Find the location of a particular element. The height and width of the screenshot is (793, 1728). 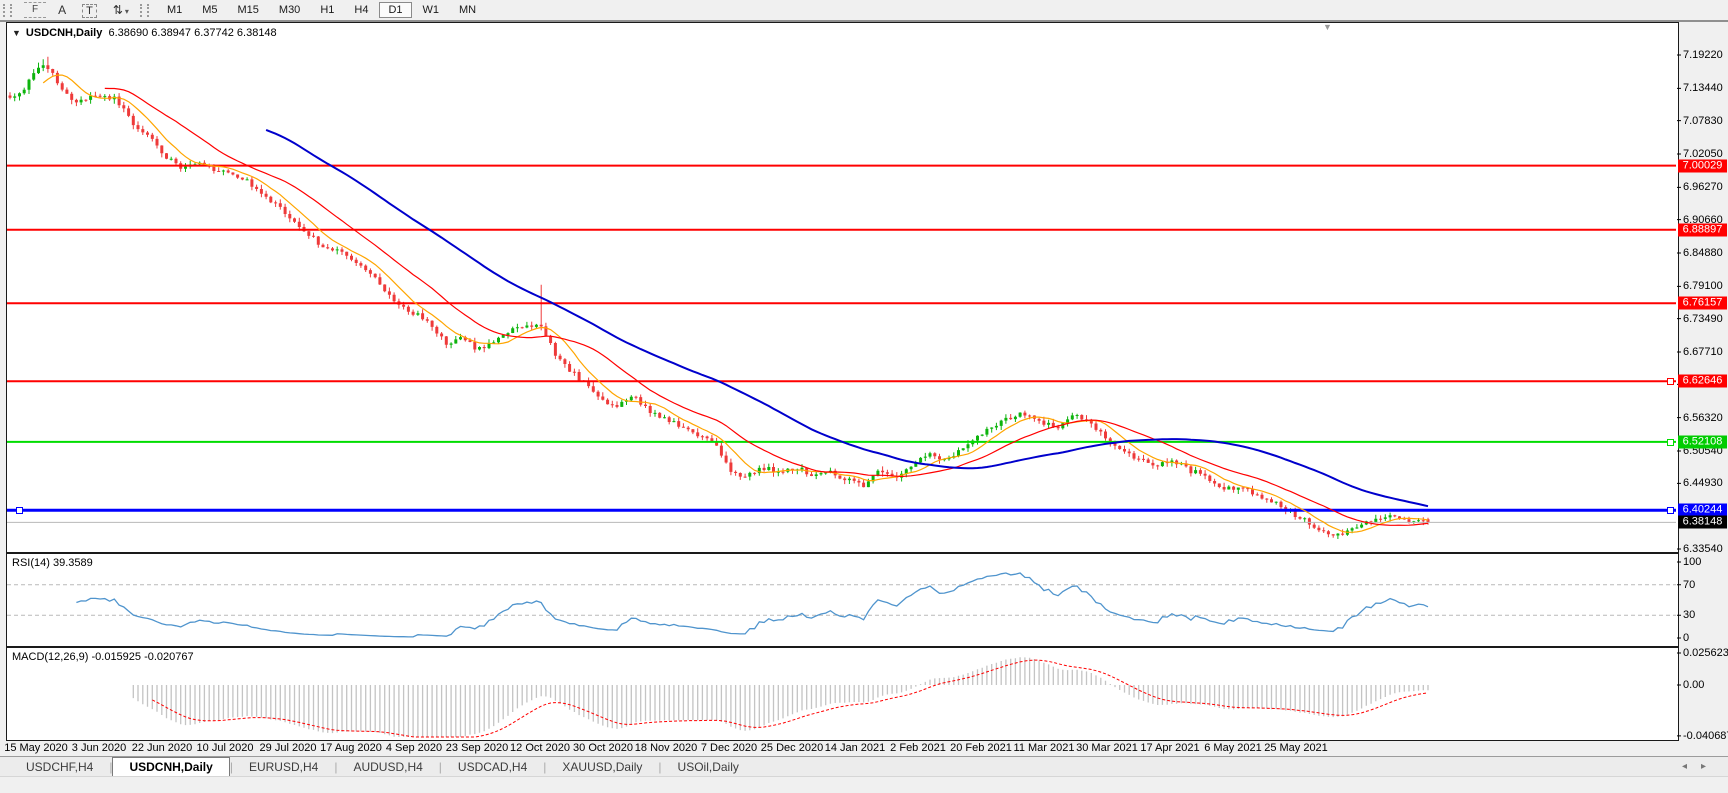

rsi-tick-label: 30 is located at coordinates (1689, 615).